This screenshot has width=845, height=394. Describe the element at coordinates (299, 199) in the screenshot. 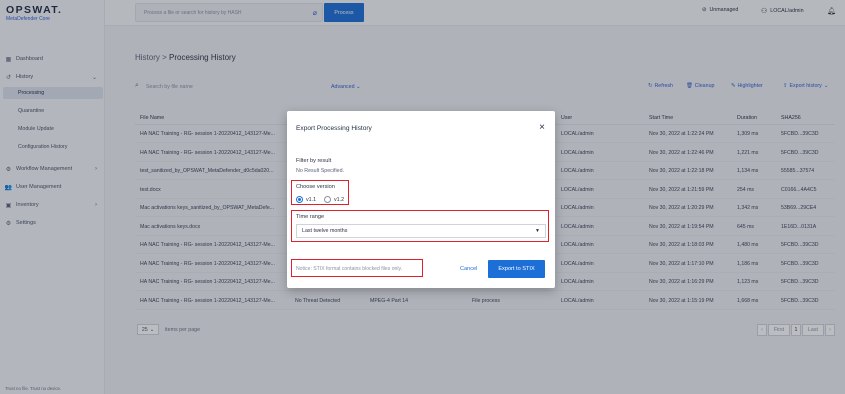

I see `radio-selected-icon` at that location.